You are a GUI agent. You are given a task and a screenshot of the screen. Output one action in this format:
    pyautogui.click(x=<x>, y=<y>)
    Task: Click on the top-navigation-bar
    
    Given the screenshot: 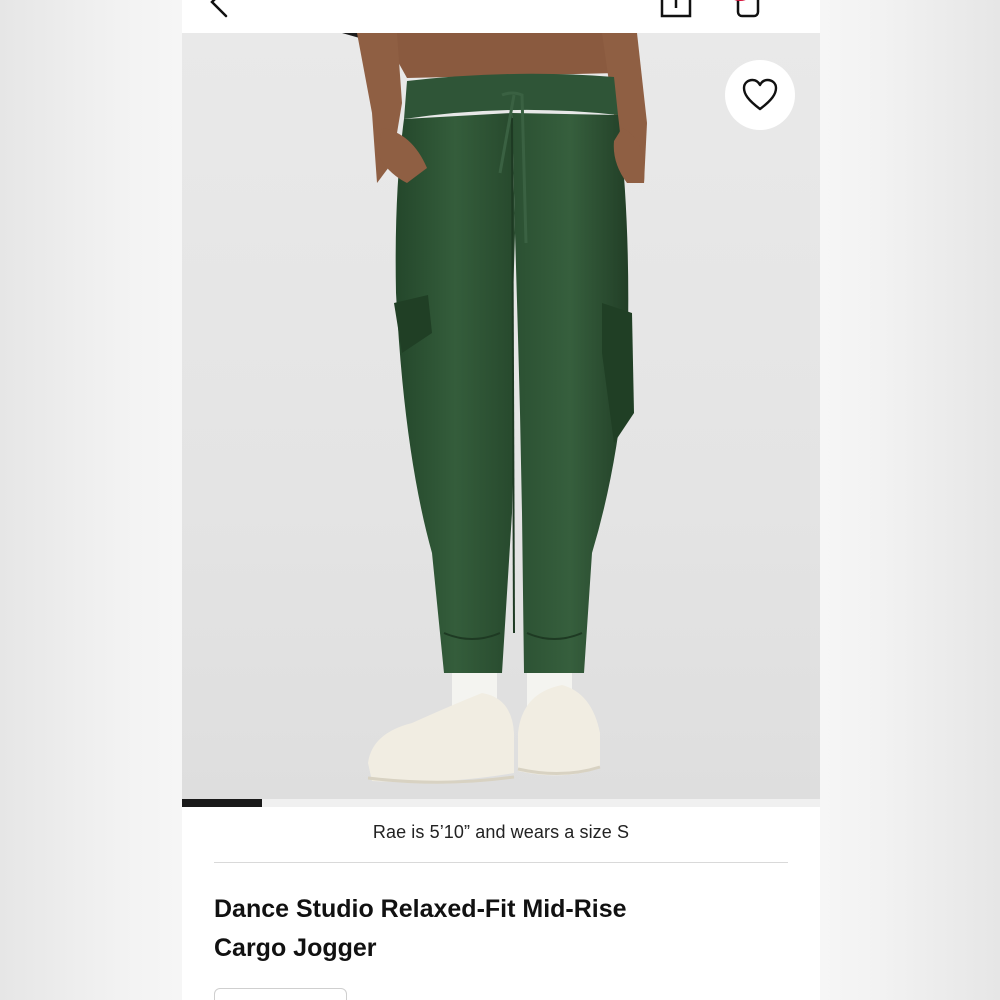 What is the action you would take?
    pyautogui.click(x=501, y=16)
    